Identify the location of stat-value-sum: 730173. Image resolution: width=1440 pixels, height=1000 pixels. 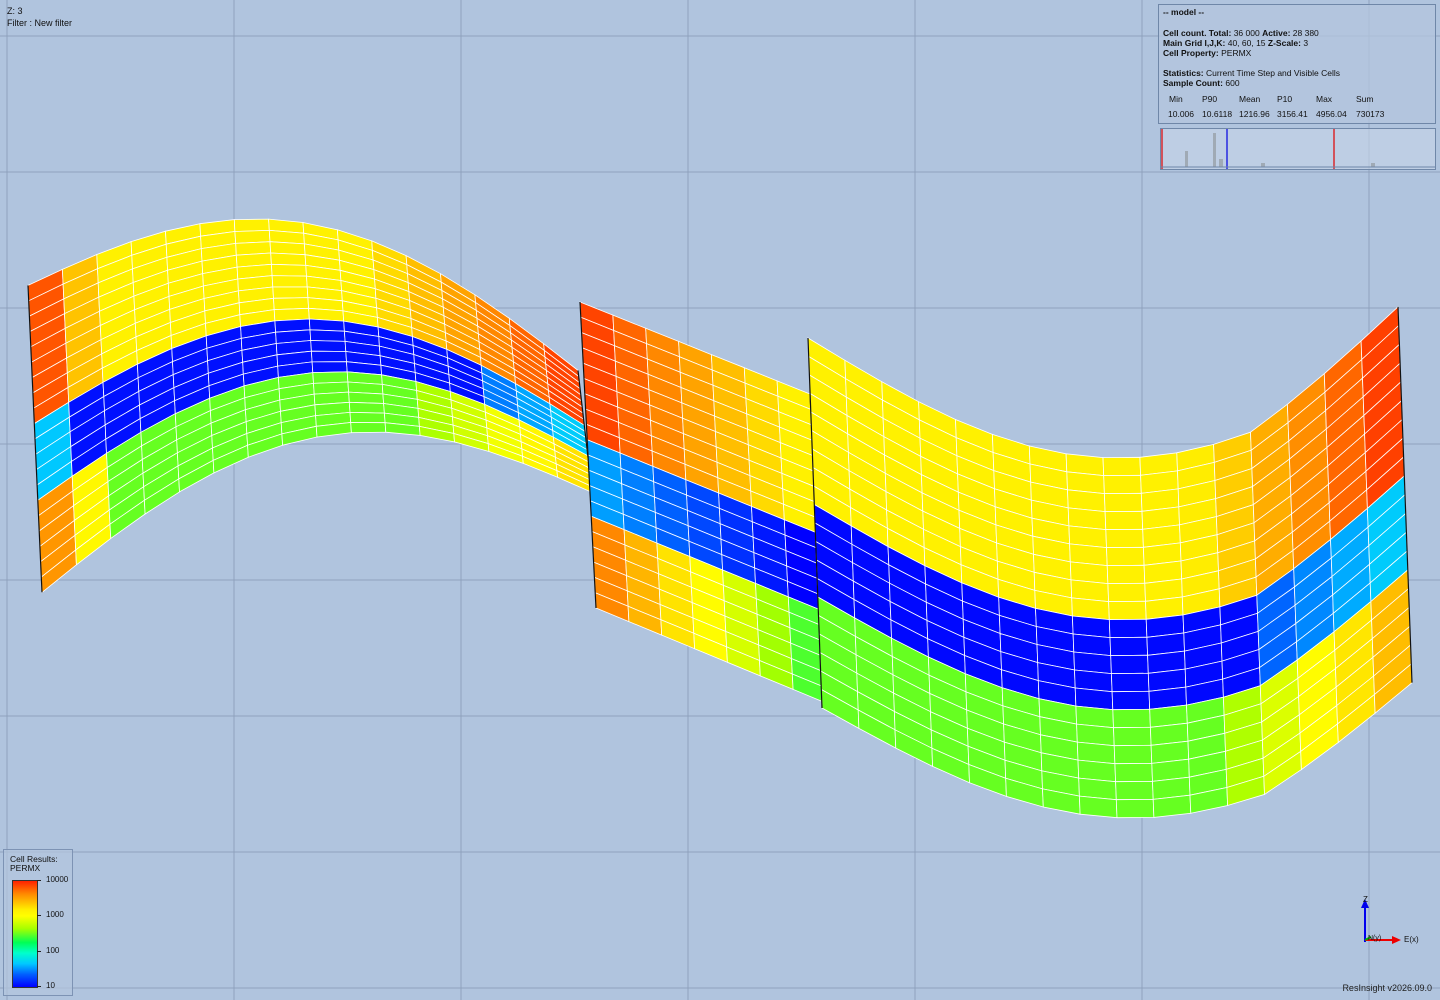
(1370, 114).